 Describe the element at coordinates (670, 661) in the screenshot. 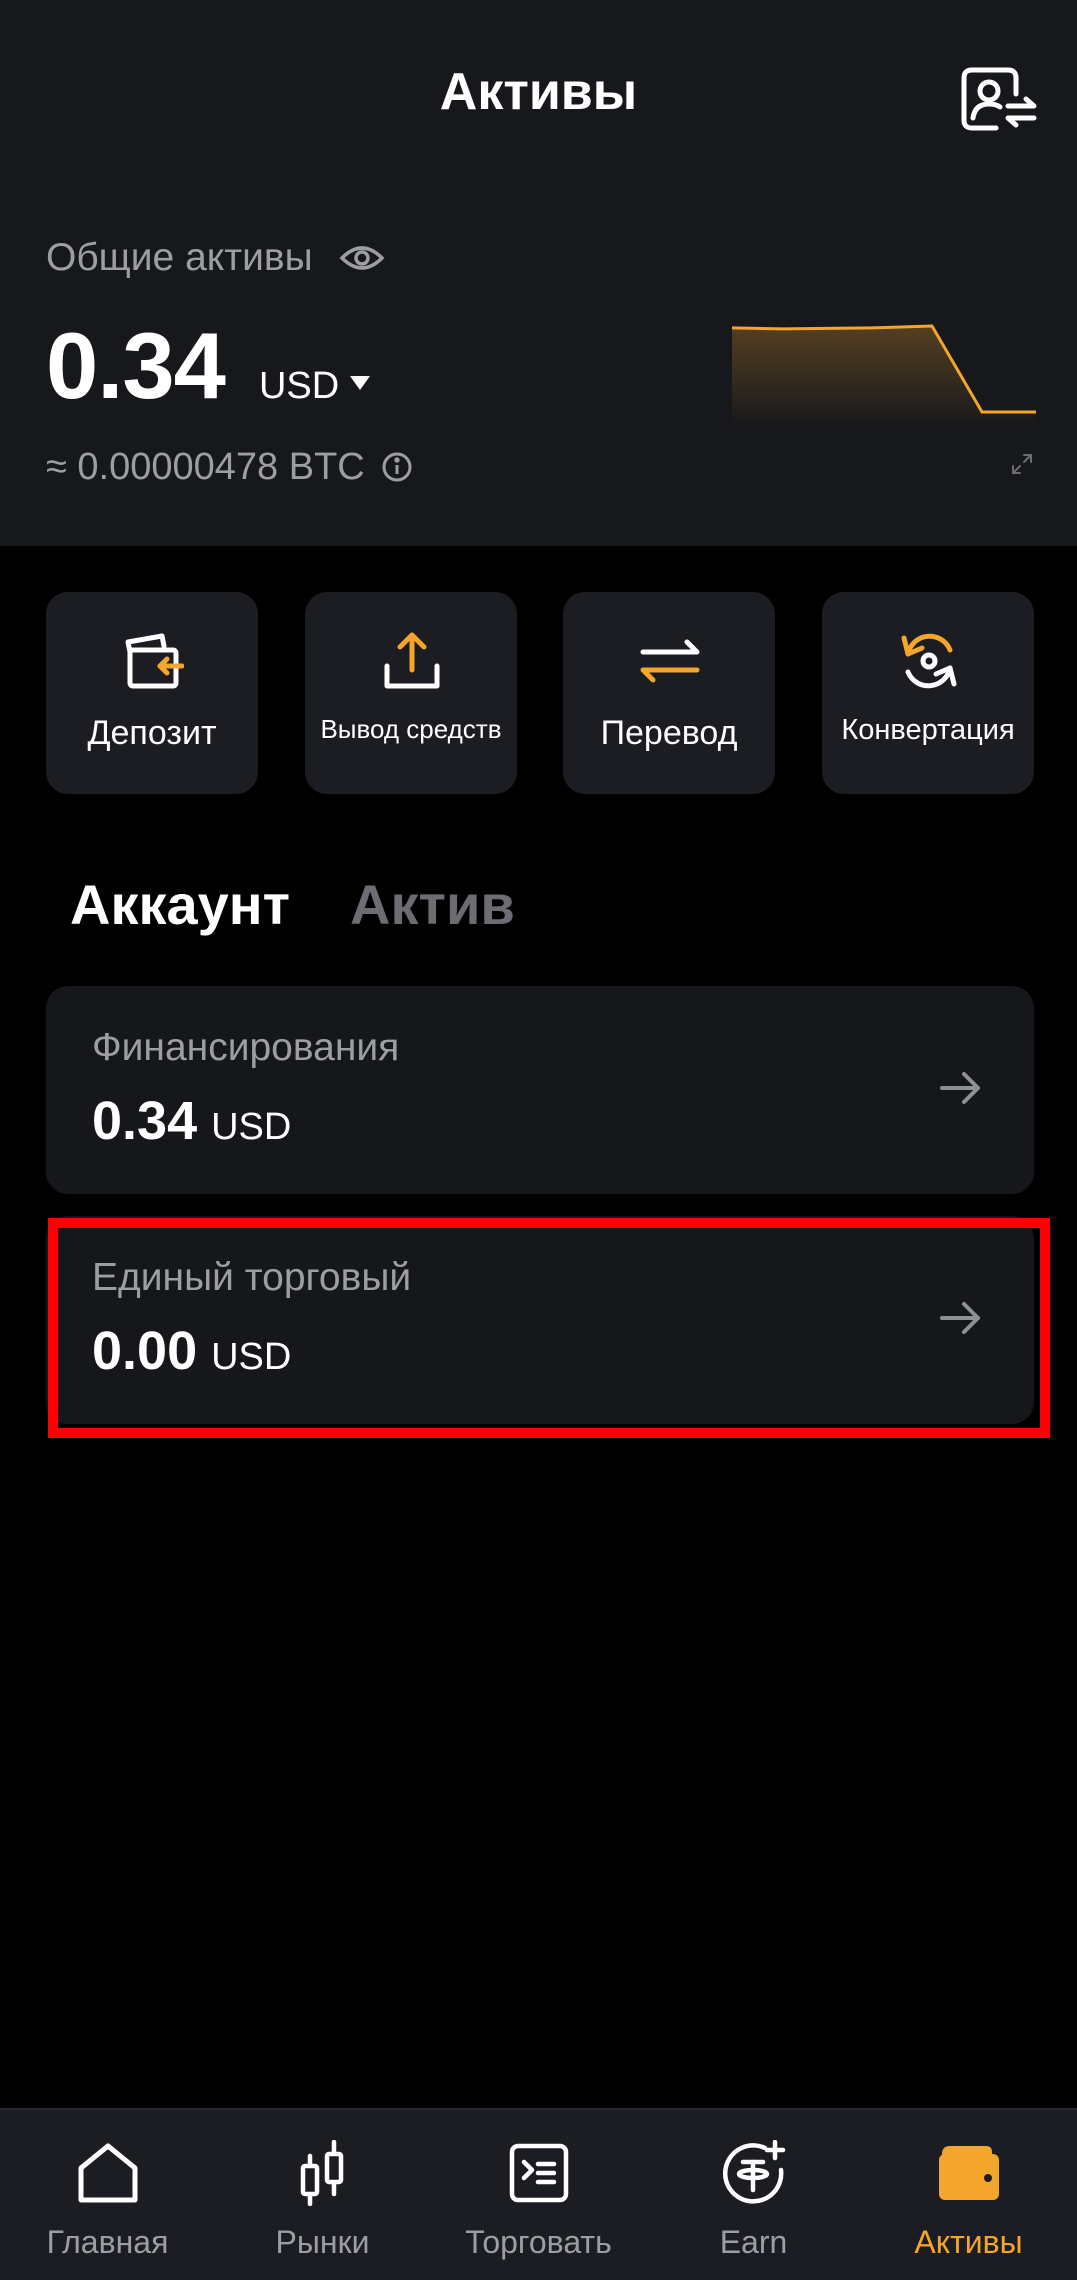

I see `transfer-icon` at that location.